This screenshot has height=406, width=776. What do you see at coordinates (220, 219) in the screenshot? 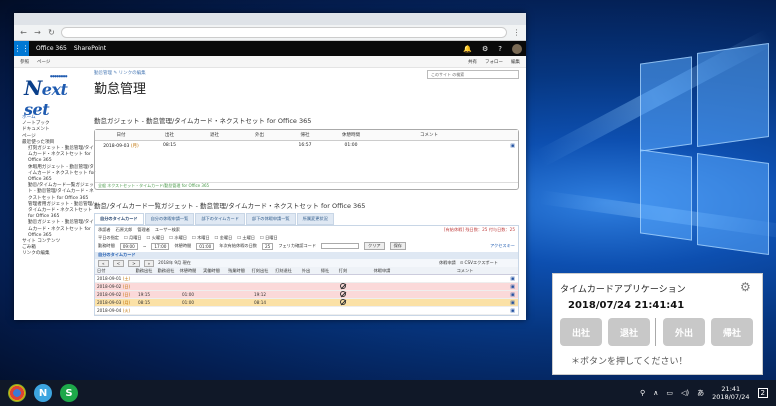
I see `list-tab: 部下のタイムカード` at bounding box center [220, 219].